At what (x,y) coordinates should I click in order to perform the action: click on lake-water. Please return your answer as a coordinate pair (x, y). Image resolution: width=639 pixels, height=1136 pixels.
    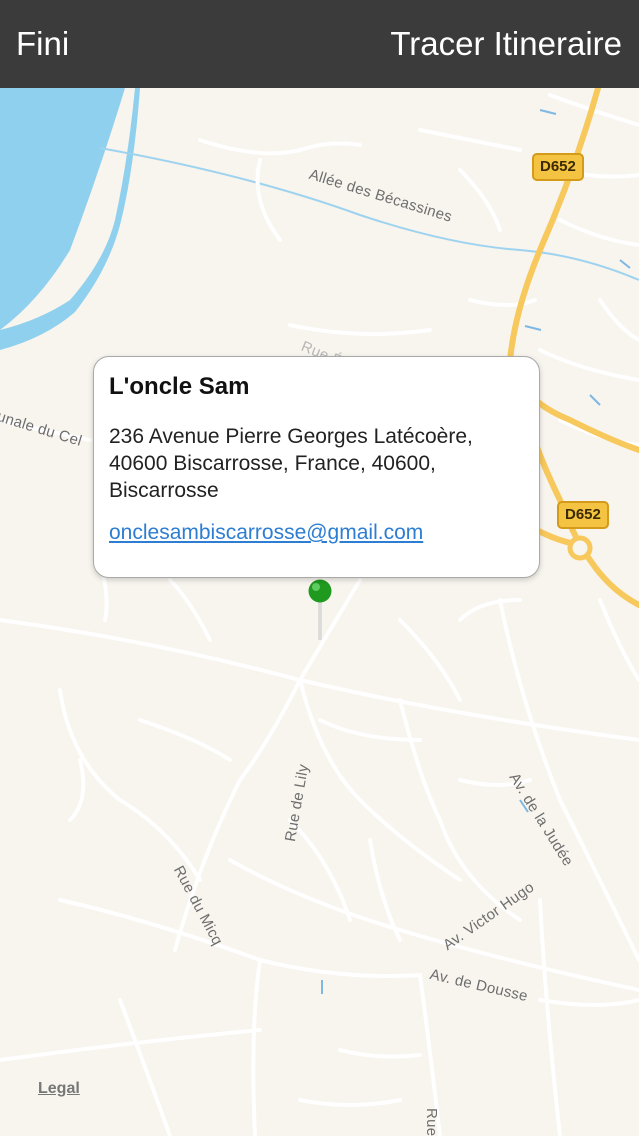
    Looking at the image, I should click on (62, 209).